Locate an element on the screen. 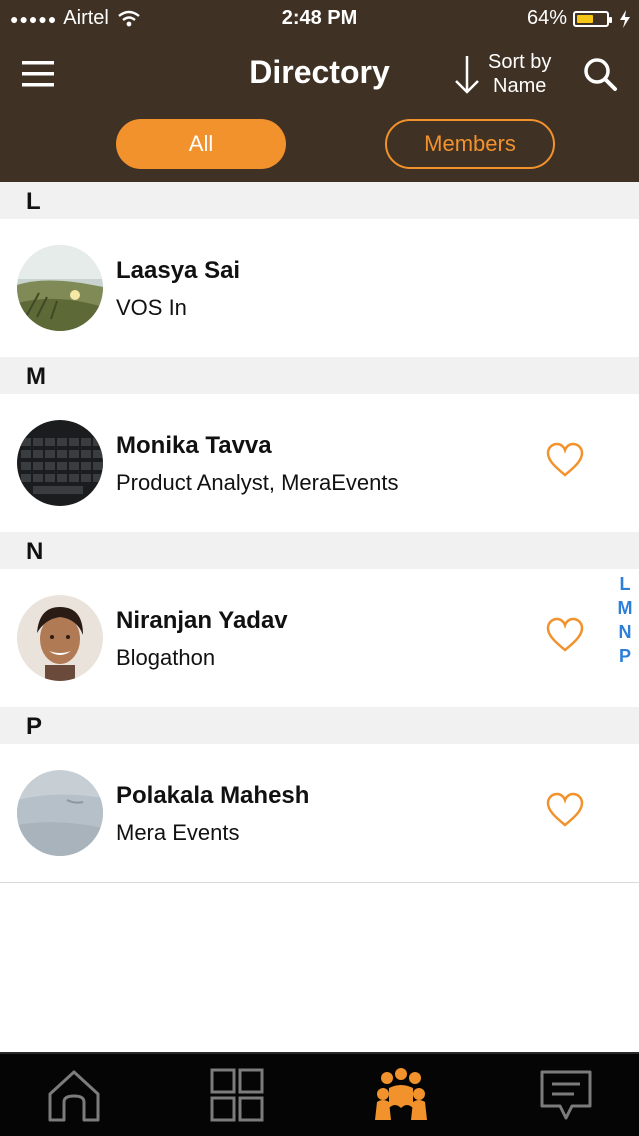 The height and width of the screenshot is (1136, 639). status-right: 64% is located at coordinates (579, 18).